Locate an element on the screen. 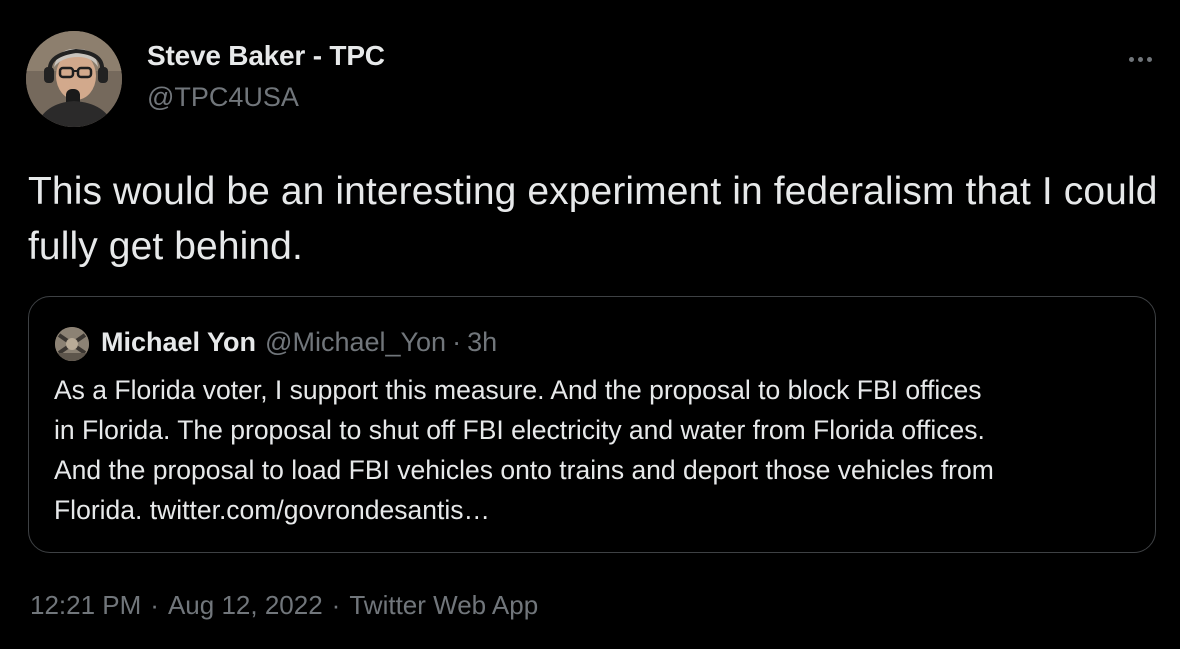 This screenshot has width=1180, height=649. author-handle: @TPC4USA is located at coordinates (223, 97).